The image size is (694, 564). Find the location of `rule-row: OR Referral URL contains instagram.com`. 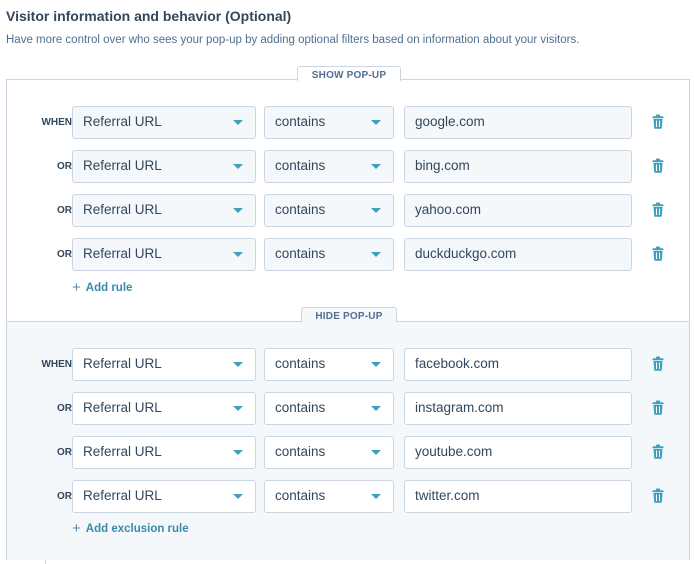

rule-row: OR Referral URL contains instagram.com is located at coordinates (348, 408).